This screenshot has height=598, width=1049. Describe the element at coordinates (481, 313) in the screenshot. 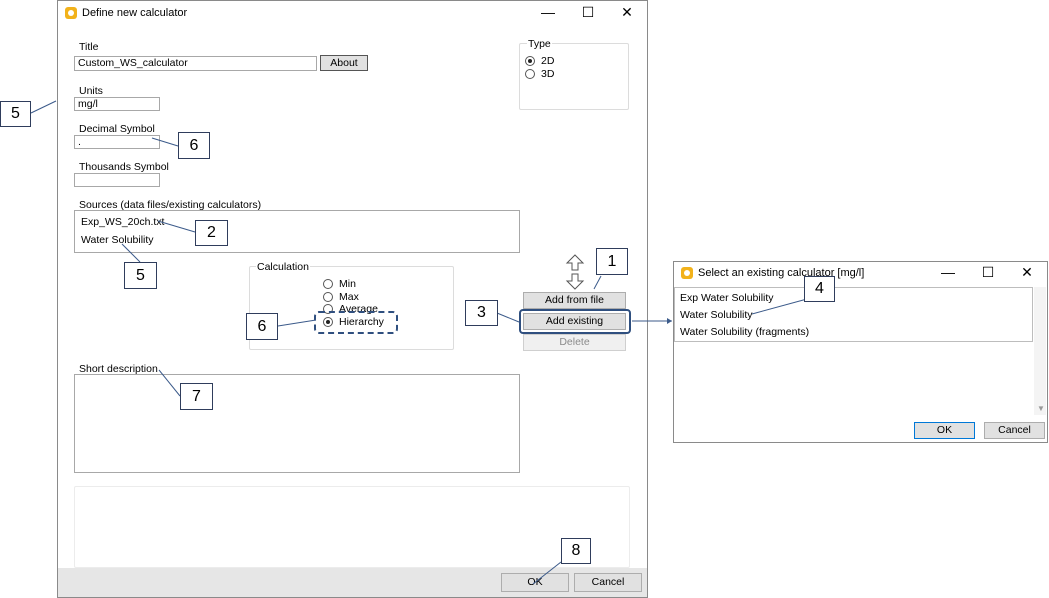

I see `callout-3: 3` at that location.